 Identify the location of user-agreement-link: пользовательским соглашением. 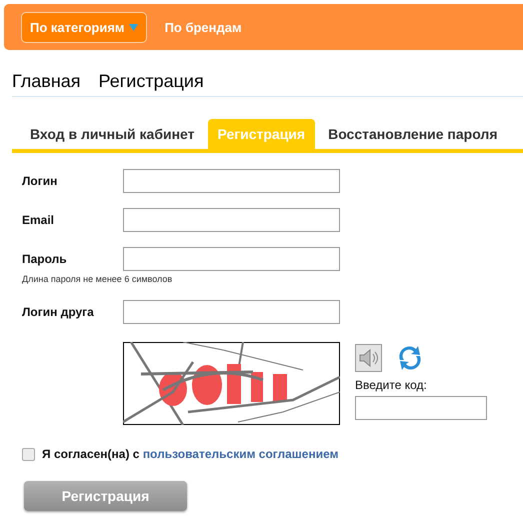
(240, 454).